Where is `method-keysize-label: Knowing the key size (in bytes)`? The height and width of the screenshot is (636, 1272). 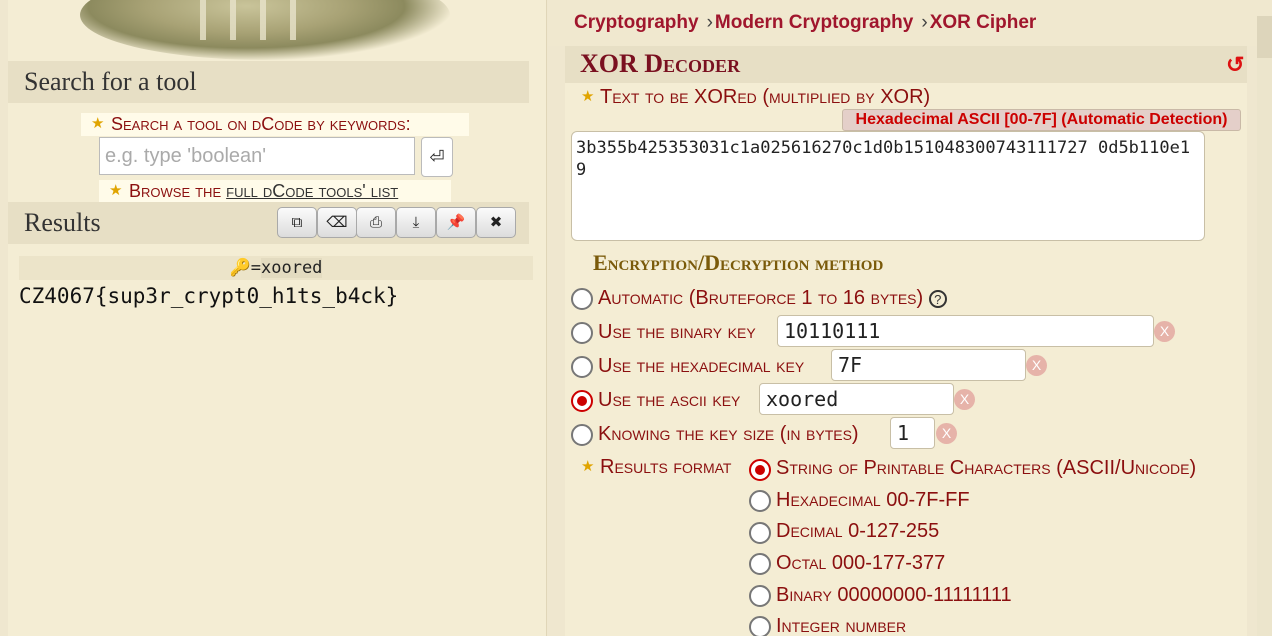
method-keysize-label: Knowing the key size (in bytes) is located at coordinates (728, 434).